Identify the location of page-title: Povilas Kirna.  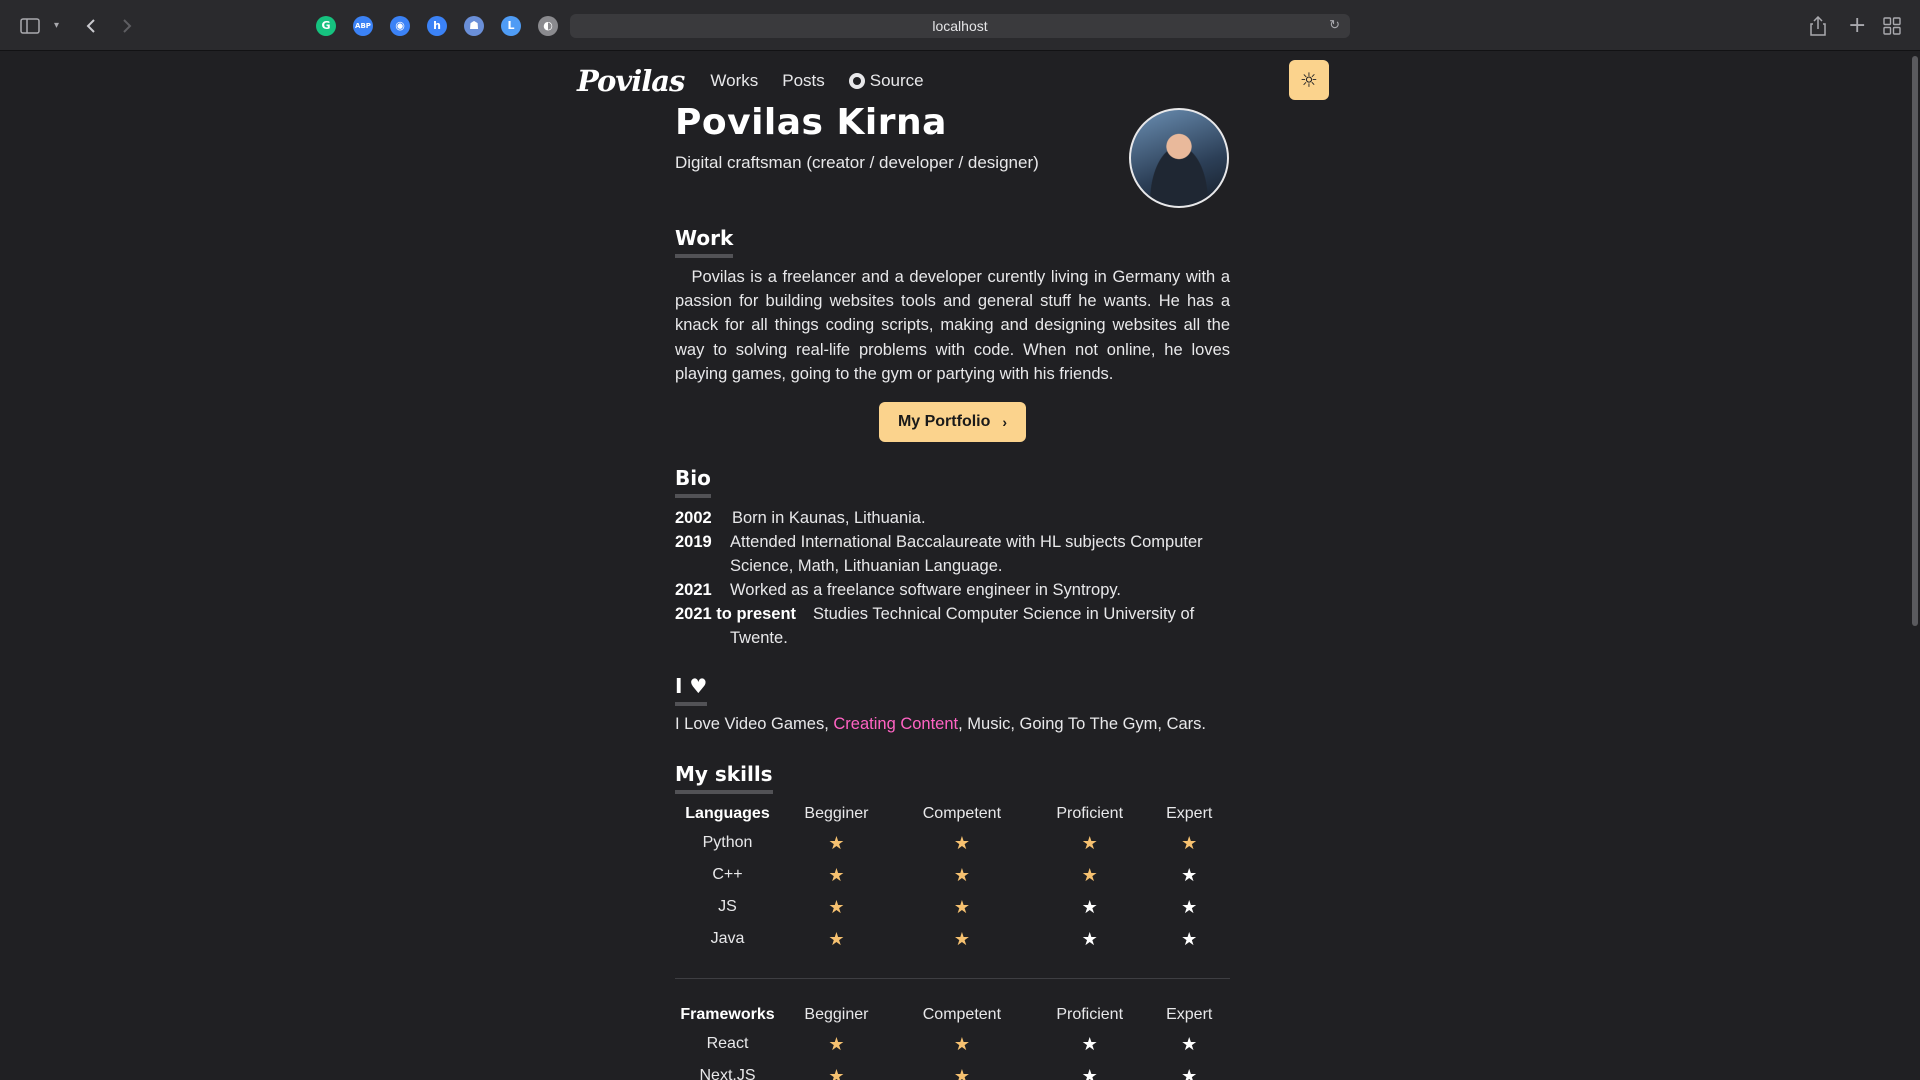
(811, 122).